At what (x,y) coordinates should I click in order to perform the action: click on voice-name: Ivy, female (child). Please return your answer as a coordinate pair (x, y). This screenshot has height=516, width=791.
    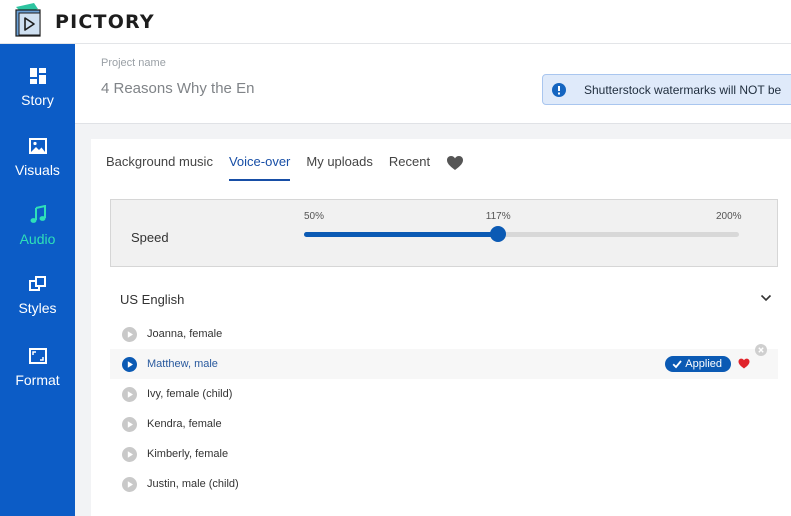
    Looking at the image, I should click on (190, 394).